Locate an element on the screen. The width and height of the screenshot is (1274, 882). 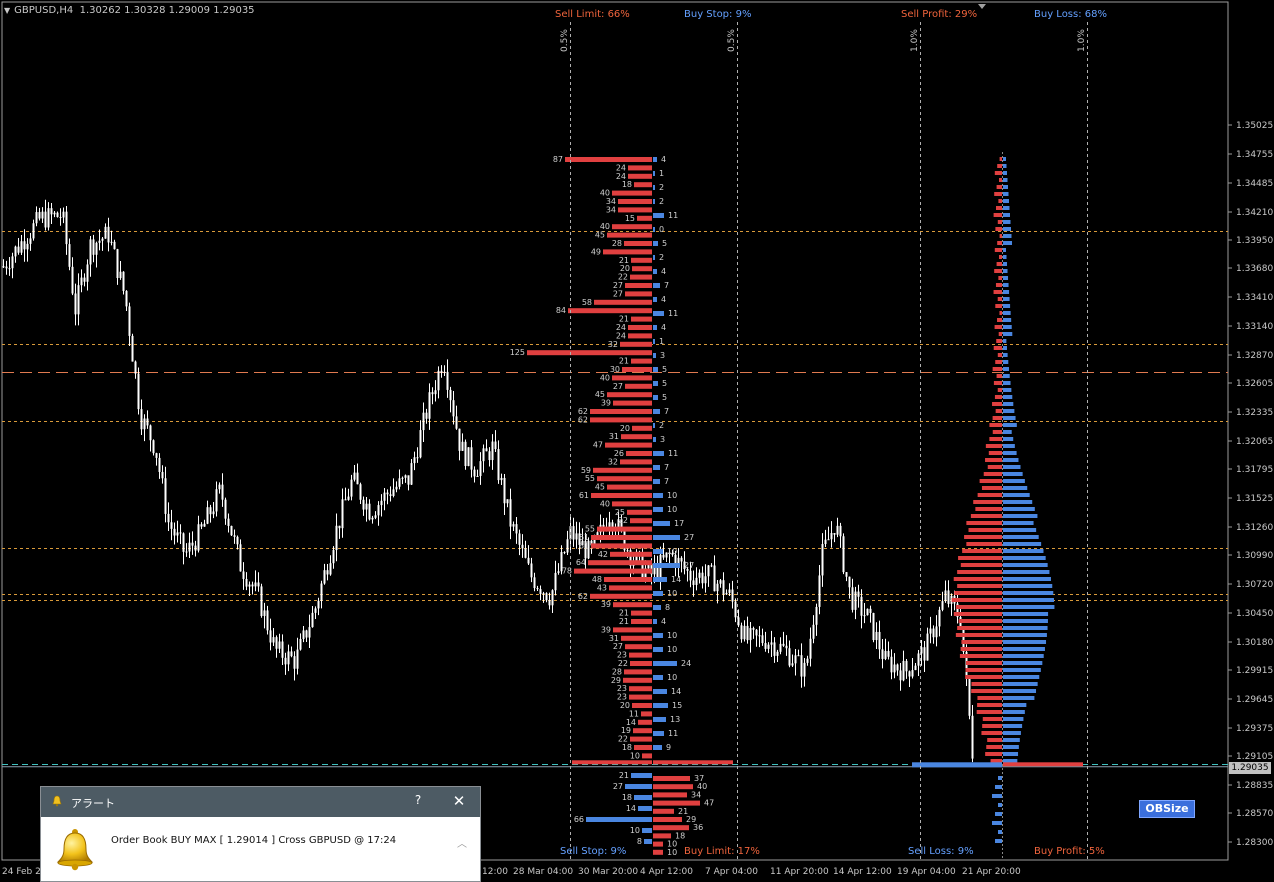
lower-buy-bar is located at coordinates (671, 778).